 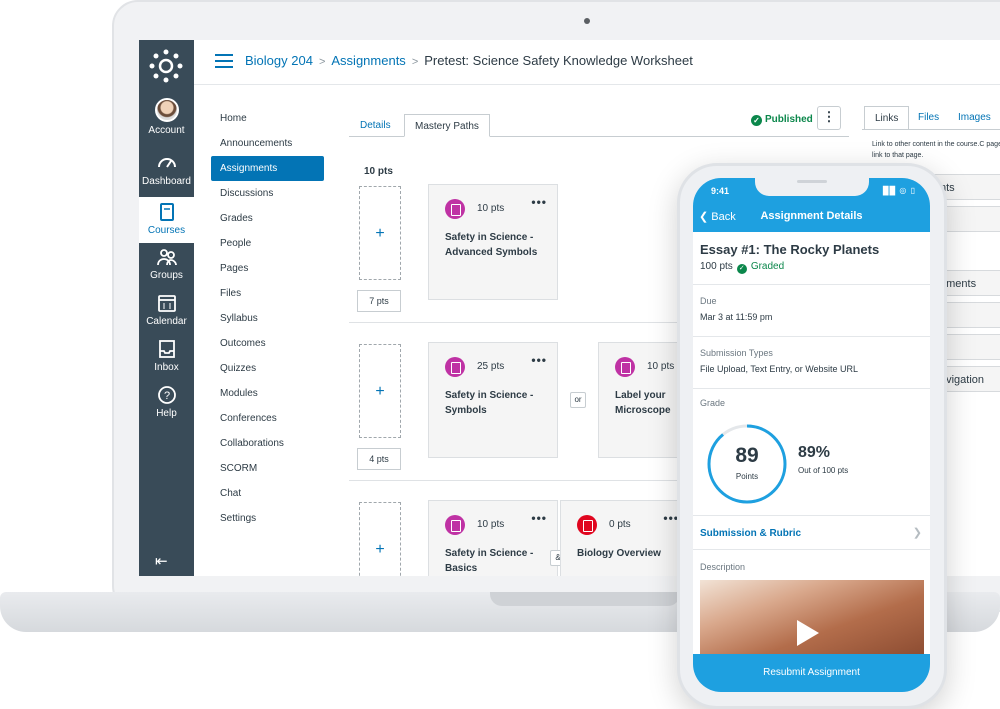 What do you see at coordinates (379, 459) in the screenshot?
I see `score-threshold: 4 pts` at bounding box center [379, 459].